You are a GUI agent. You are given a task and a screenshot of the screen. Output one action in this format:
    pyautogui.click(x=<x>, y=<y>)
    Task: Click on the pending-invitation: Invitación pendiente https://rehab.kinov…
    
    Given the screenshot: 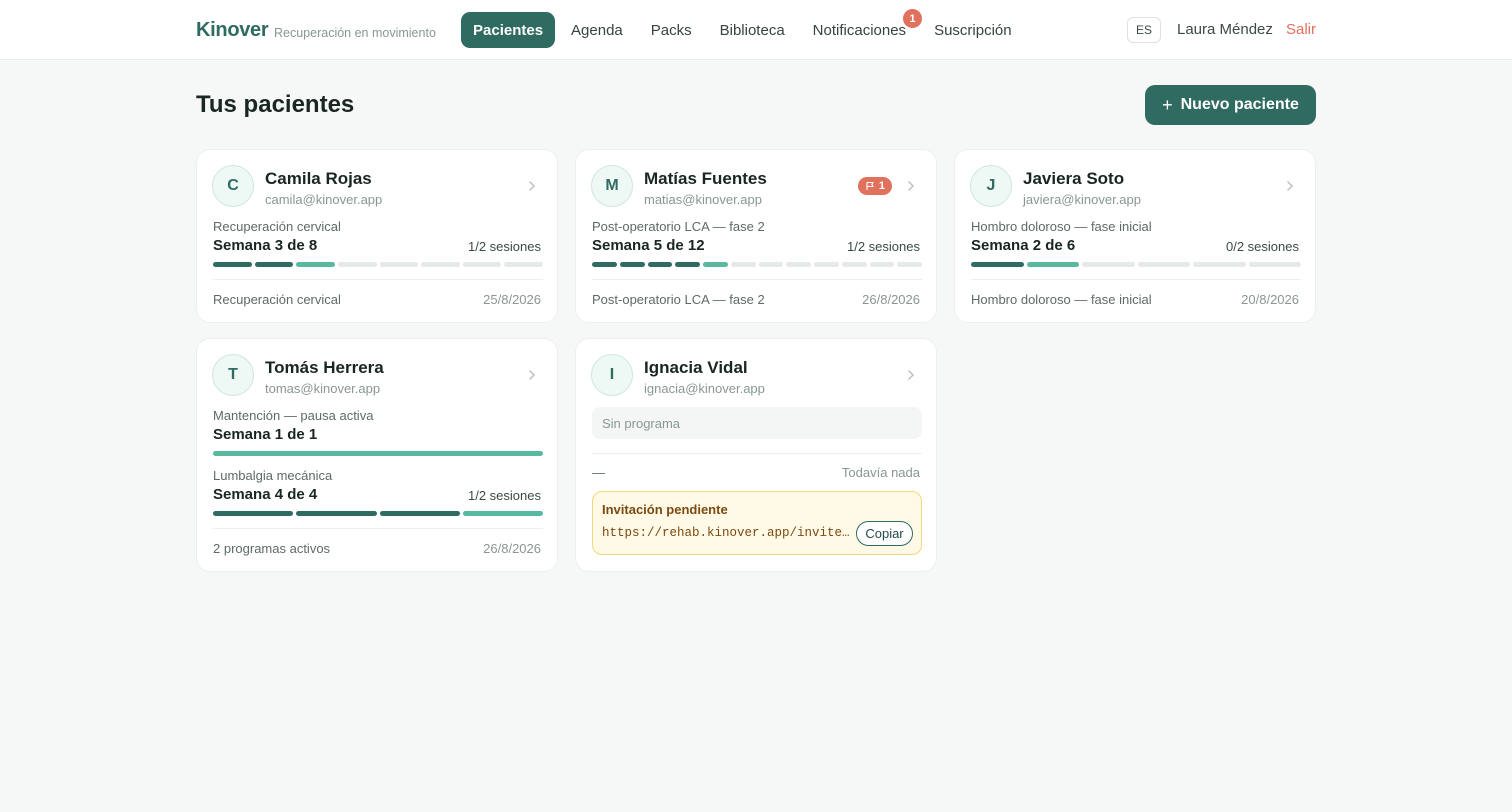 What is the action you would take?
    pyautogui.click(x=757, y=523)
    